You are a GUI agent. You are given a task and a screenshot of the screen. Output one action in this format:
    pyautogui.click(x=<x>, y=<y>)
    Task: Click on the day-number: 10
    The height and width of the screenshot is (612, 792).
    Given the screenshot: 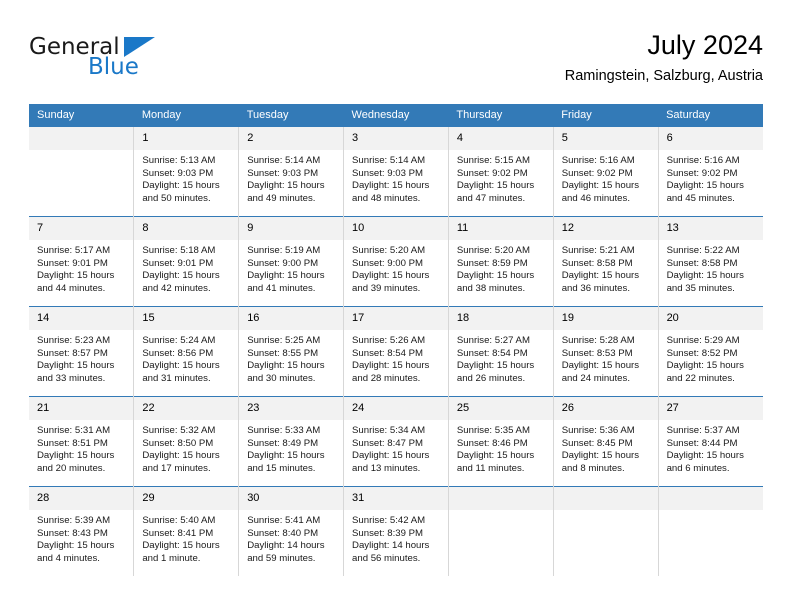 What is the action you would take?
    pyautogui.click(x=396, y=228)
    